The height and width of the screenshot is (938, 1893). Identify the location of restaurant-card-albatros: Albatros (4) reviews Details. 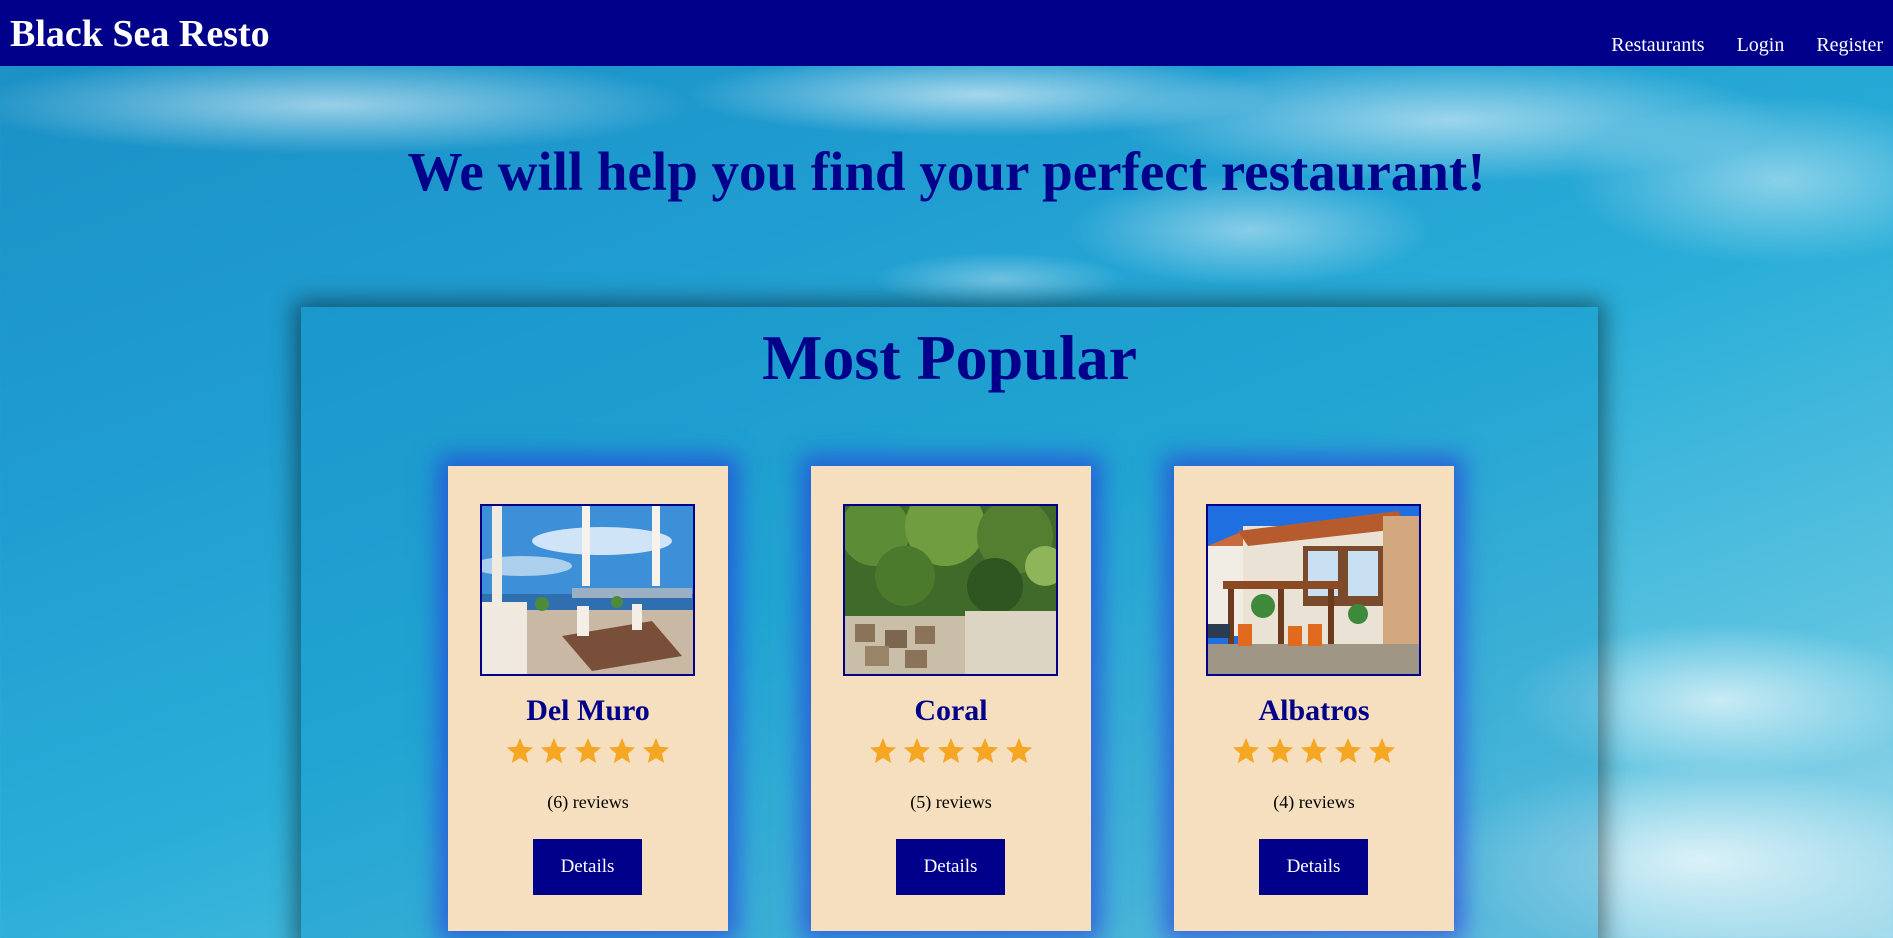
(1314, 698).